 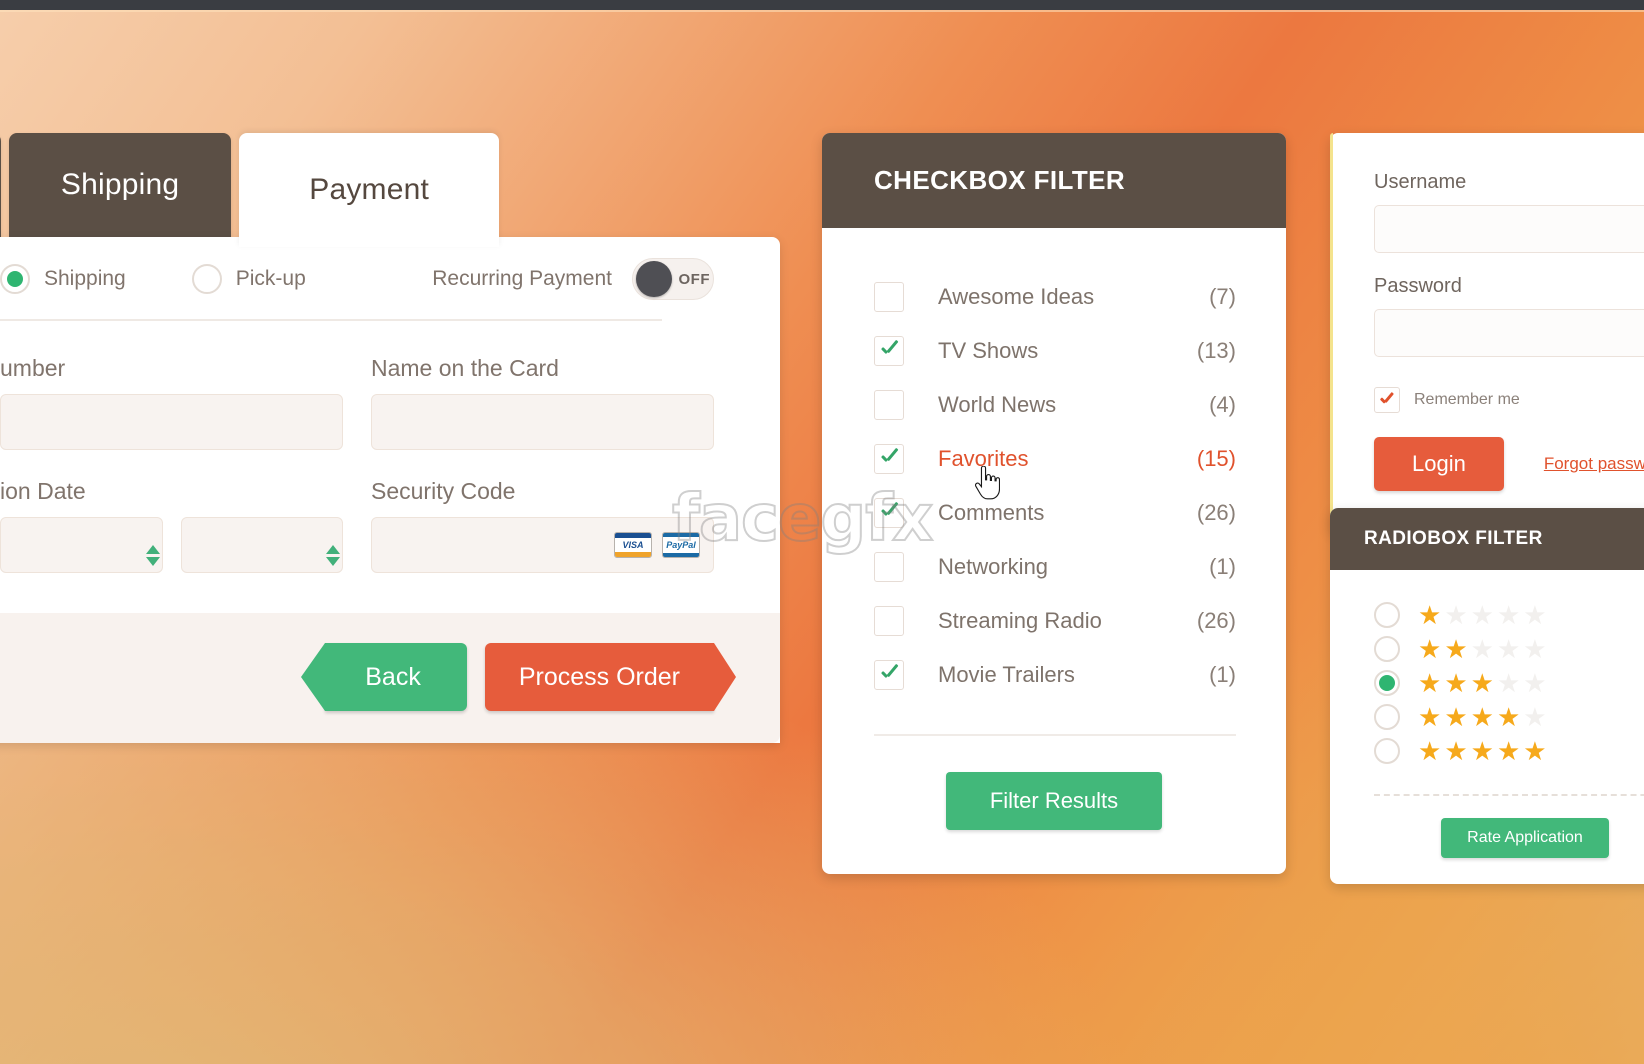 I want to click on radio-option-shipping: Shipping, so click(x=63, y=279).